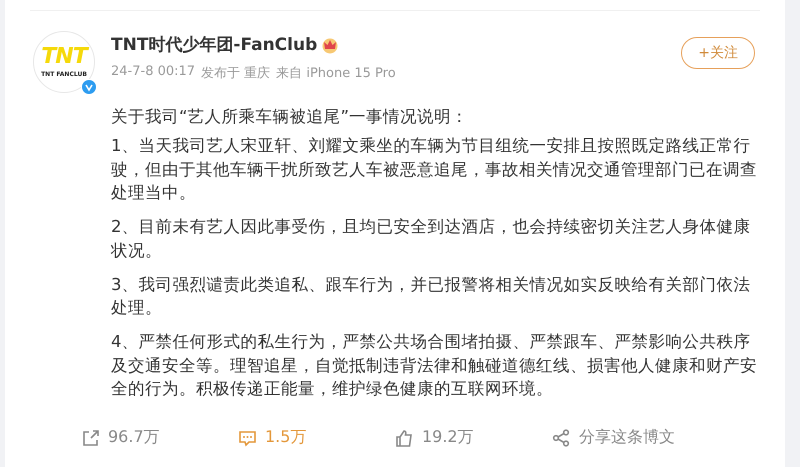 The width and height of the screenshot is (800, 467). I want to click on author-name: TNT时代少年团-FanClub, so click(214, 44).